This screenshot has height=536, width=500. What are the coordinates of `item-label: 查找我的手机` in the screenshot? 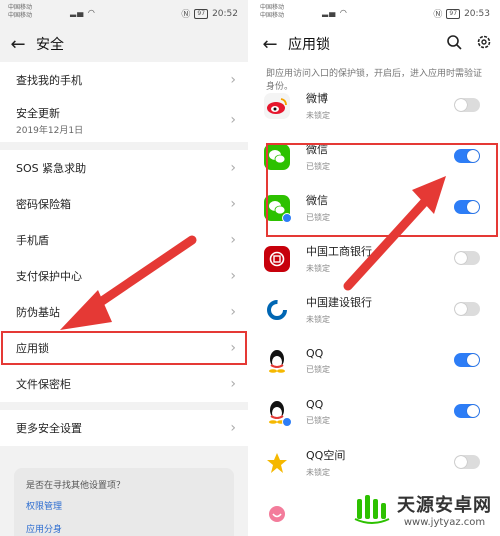 It's located at (49, 80).